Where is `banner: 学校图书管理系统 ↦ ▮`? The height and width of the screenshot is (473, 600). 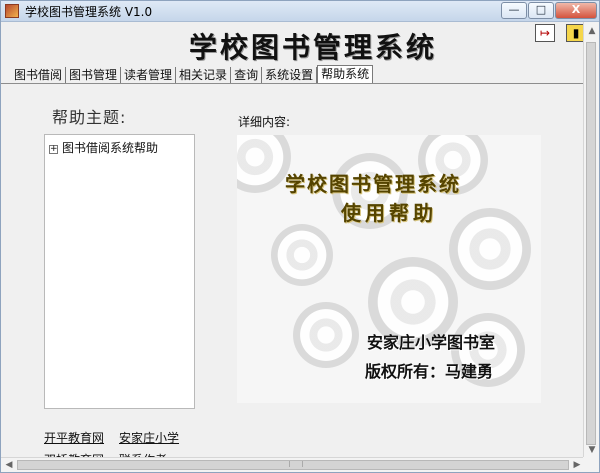 banner: 学校图书管理系统 ↦ ▮ is located at coordinates (293, 43).